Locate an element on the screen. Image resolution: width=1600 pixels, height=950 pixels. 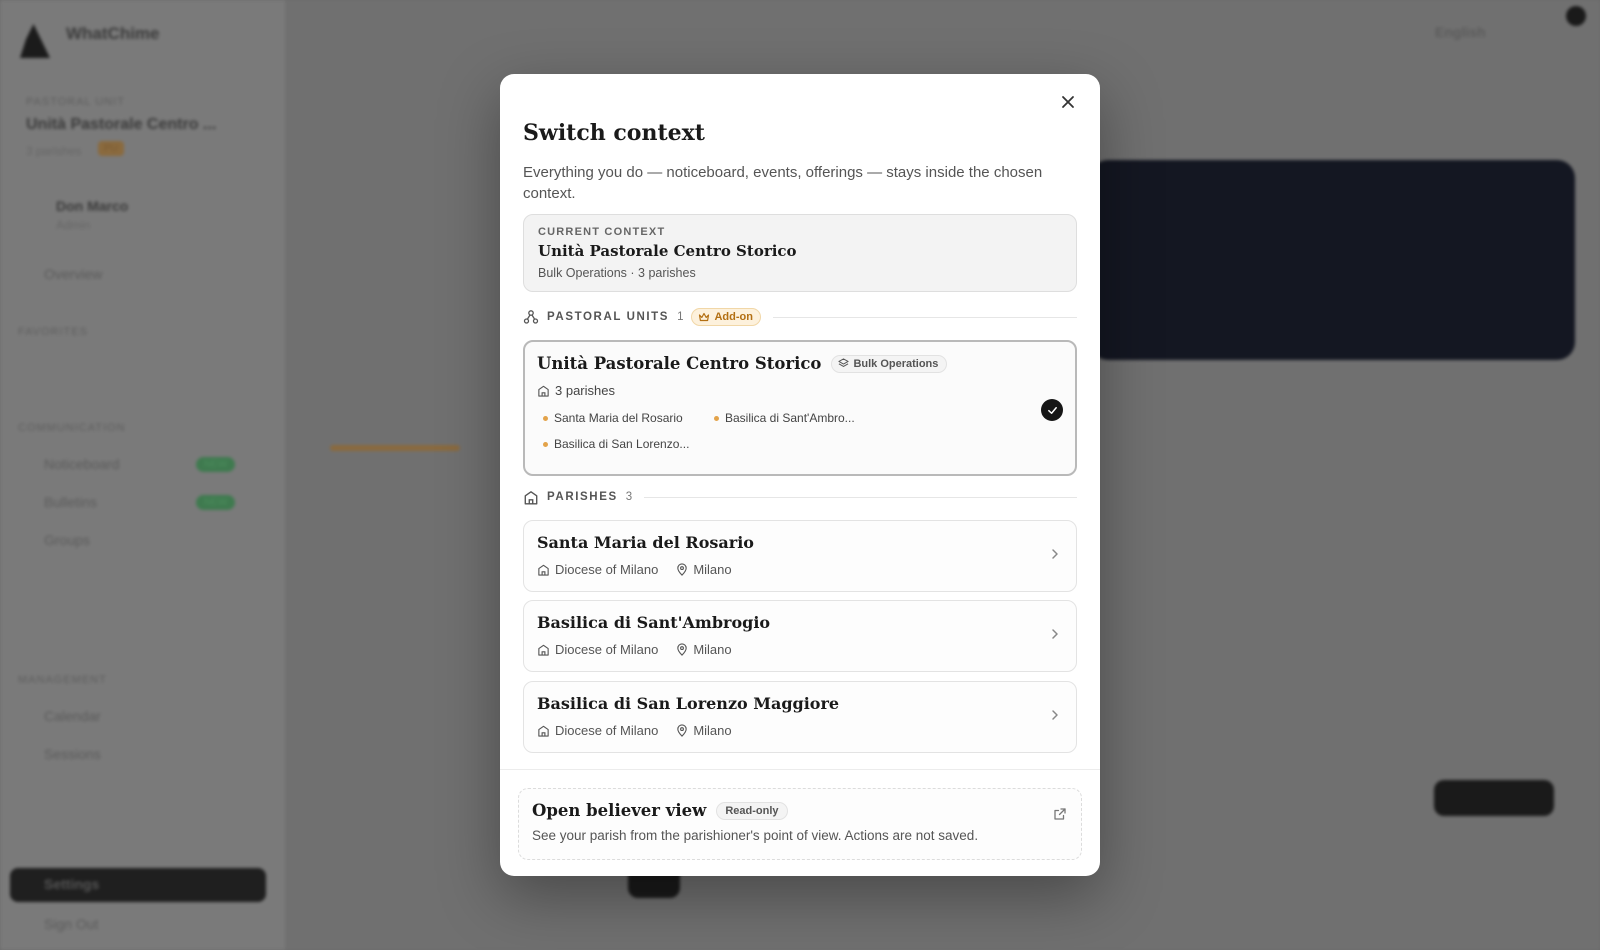
nav-groups: Groups is located at coordinates (67, 540).